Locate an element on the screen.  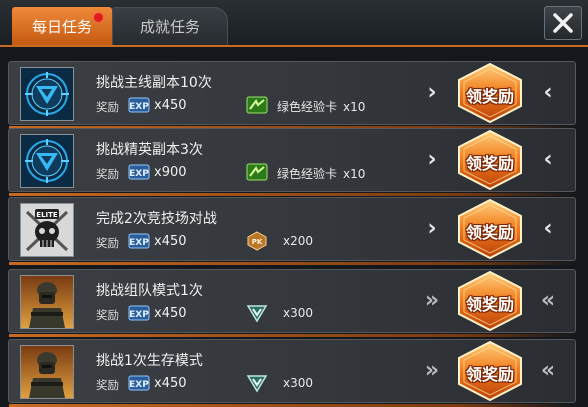
svg-text: PK is located at coordinates (257, 242).